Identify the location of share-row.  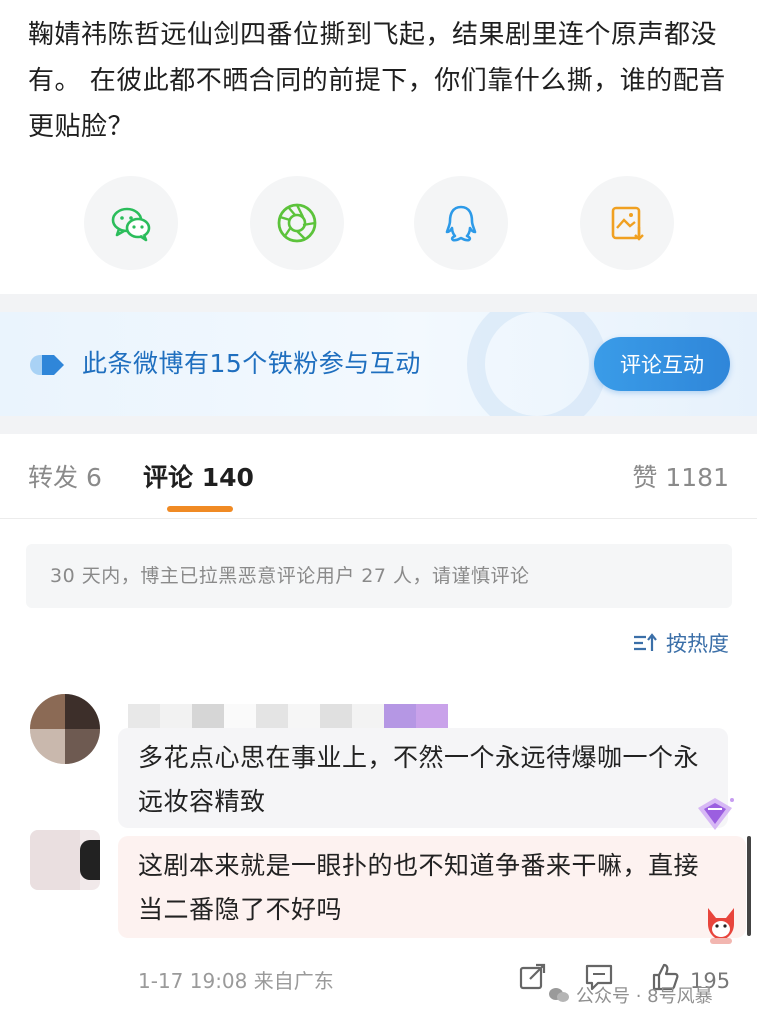
(378, 224).